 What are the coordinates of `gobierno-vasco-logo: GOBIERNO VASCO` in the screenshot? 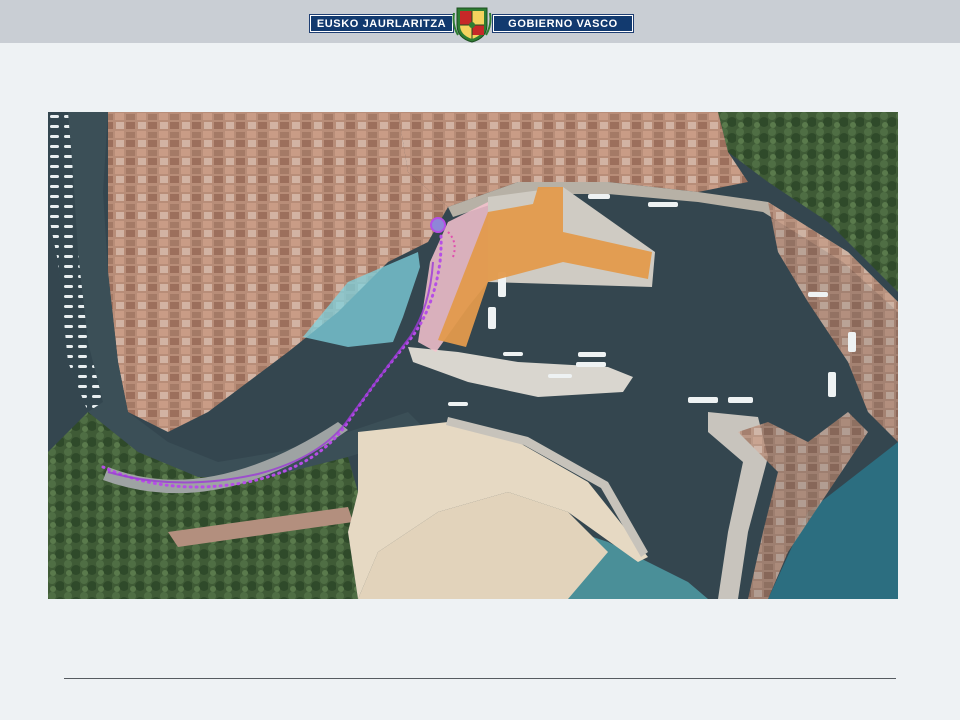 It's located at (563, 23).